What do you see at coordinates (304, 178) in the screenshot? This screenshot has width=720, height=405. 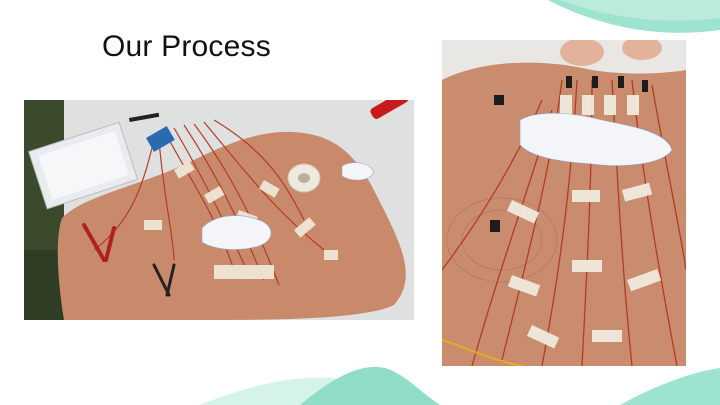 I see `tape-roll` at bounding box center [304, 178].